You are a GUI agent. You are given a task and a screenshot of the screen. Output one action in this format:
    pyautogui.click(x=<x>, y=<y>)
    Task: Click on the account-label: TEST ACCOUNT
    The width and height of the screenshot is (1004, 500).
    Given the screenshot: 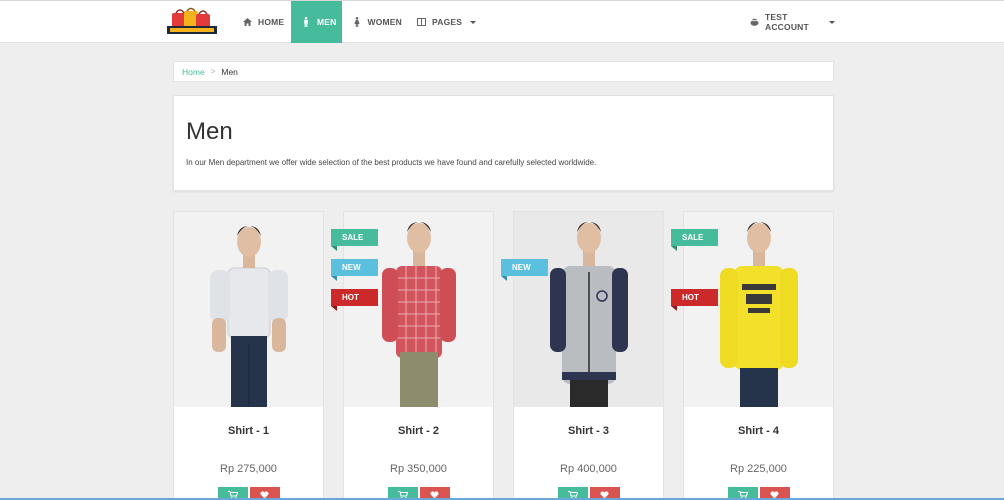 What is the action you would take?
    pyautogui.click(x=787, y=22)
    